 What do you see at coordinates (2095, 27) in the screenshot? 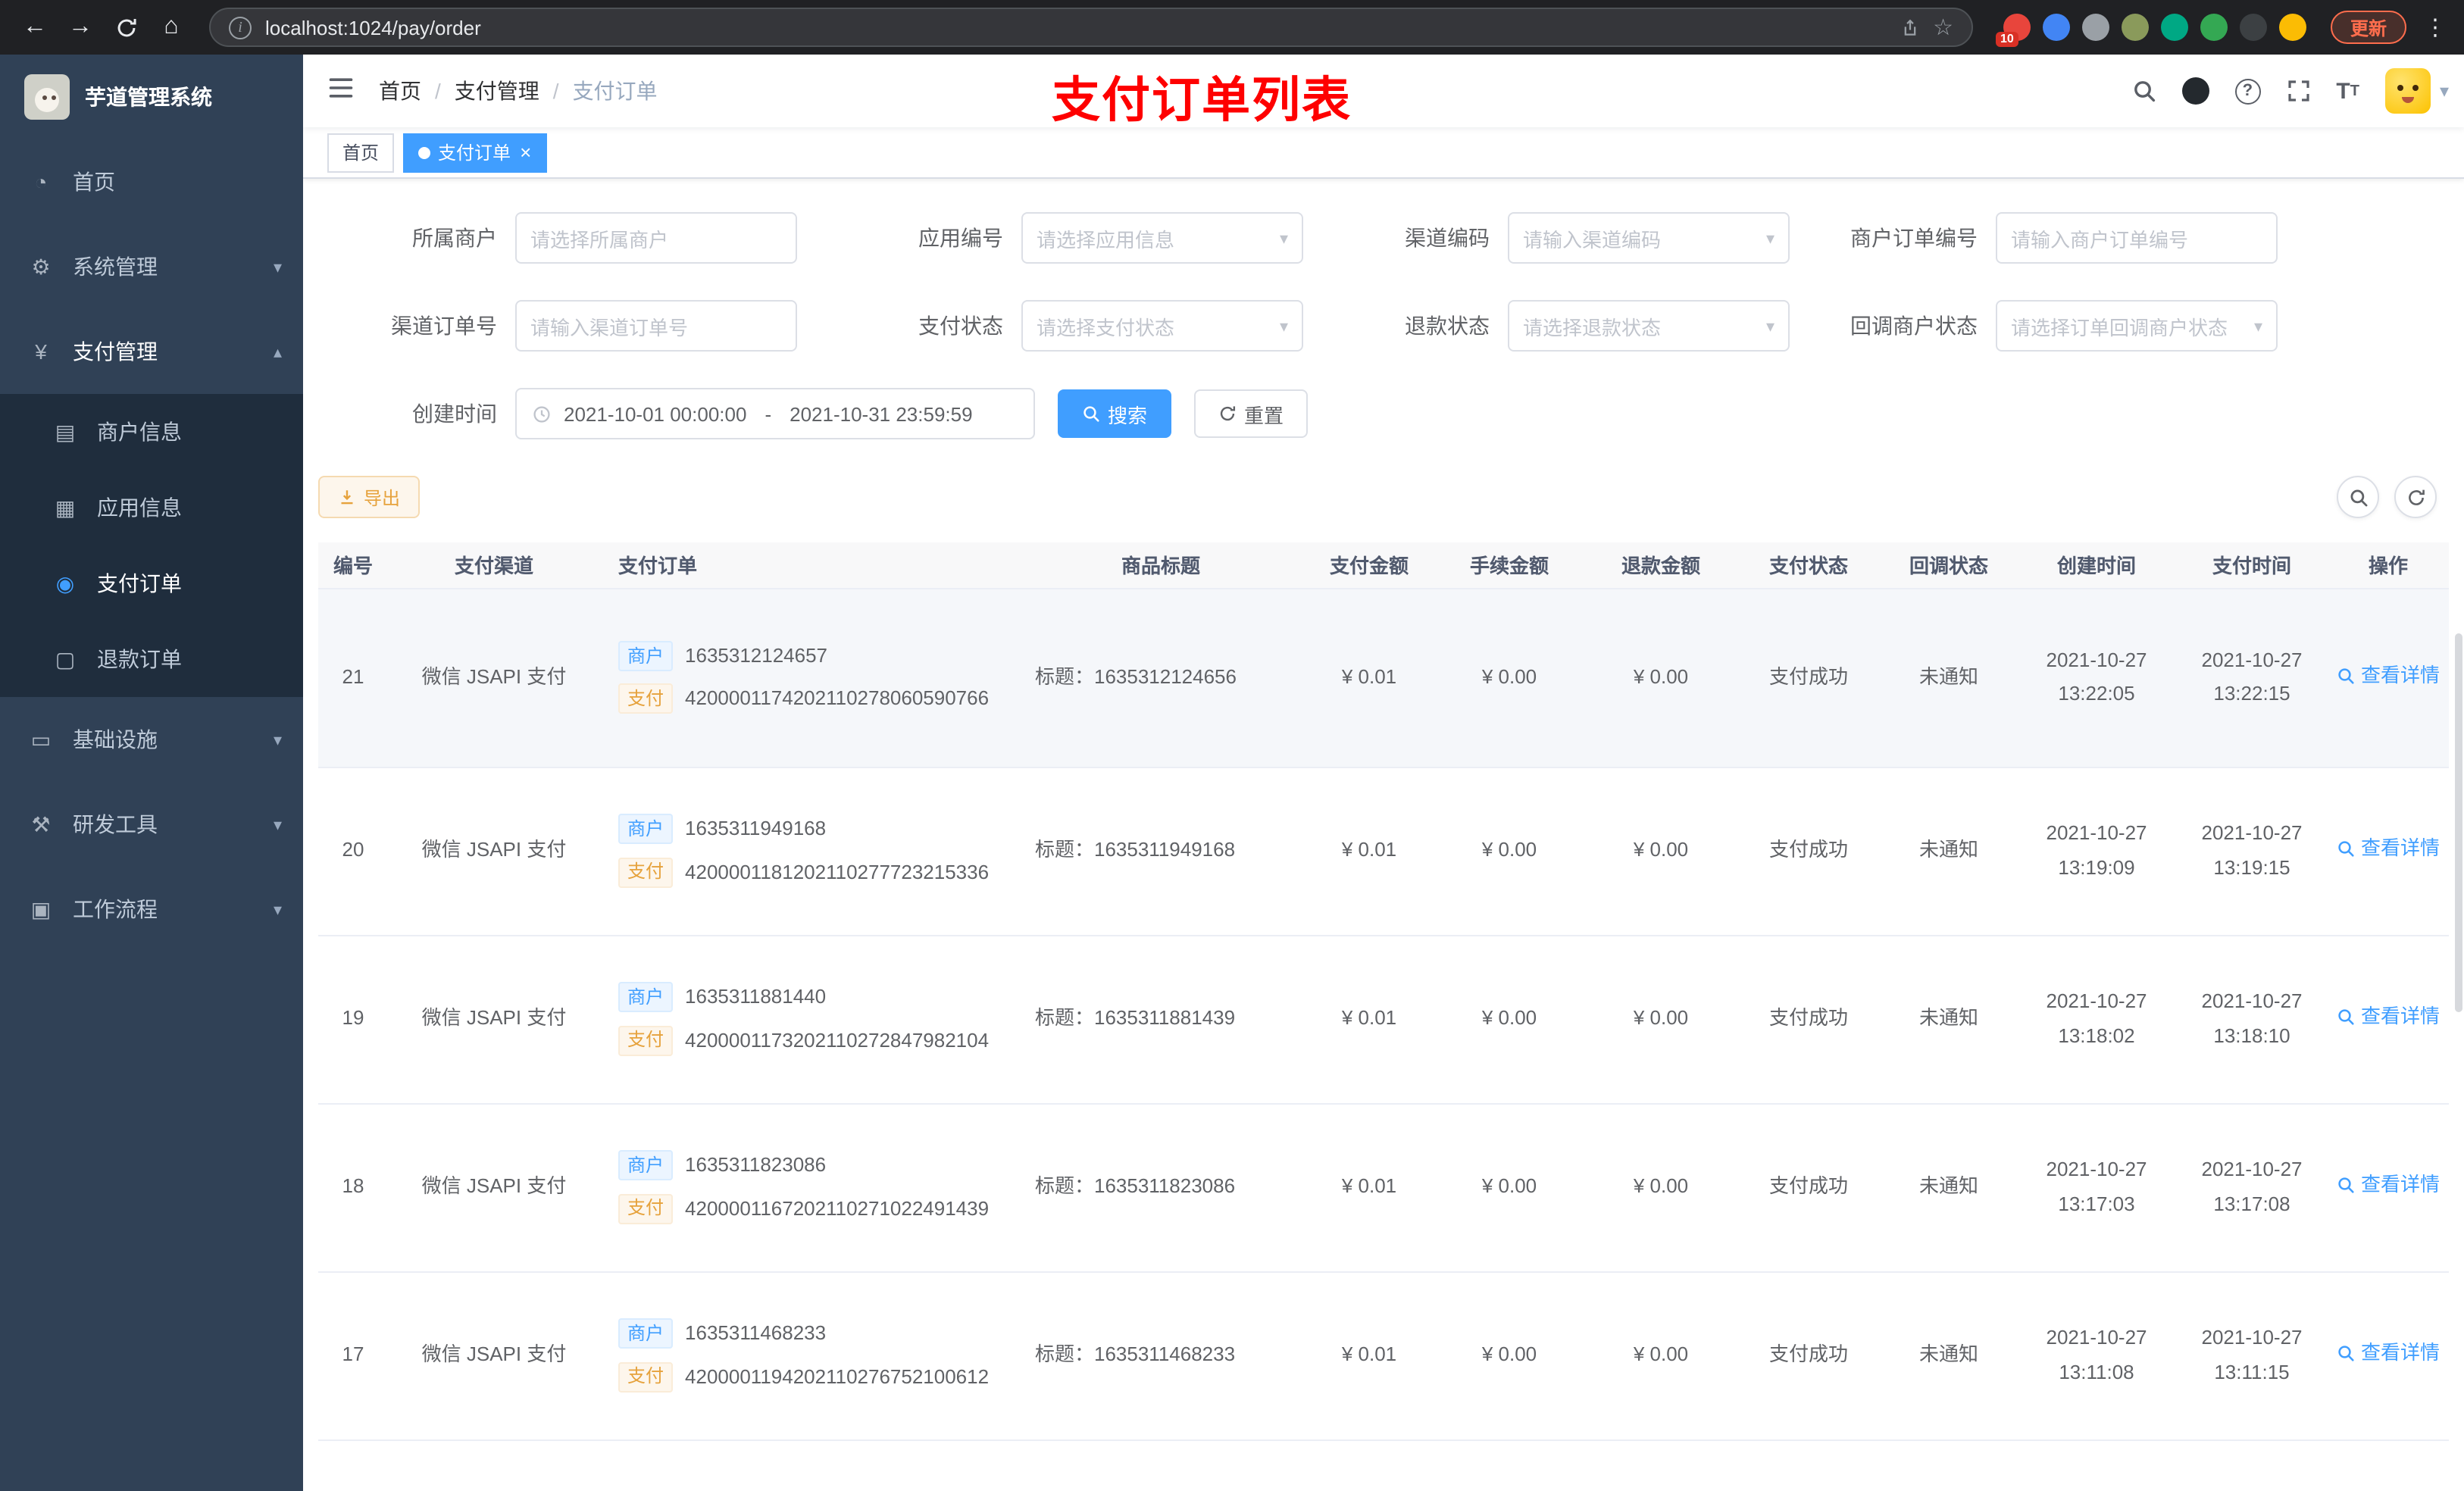
I see `extension-gray-icon` at bounding box center [2095, 27].